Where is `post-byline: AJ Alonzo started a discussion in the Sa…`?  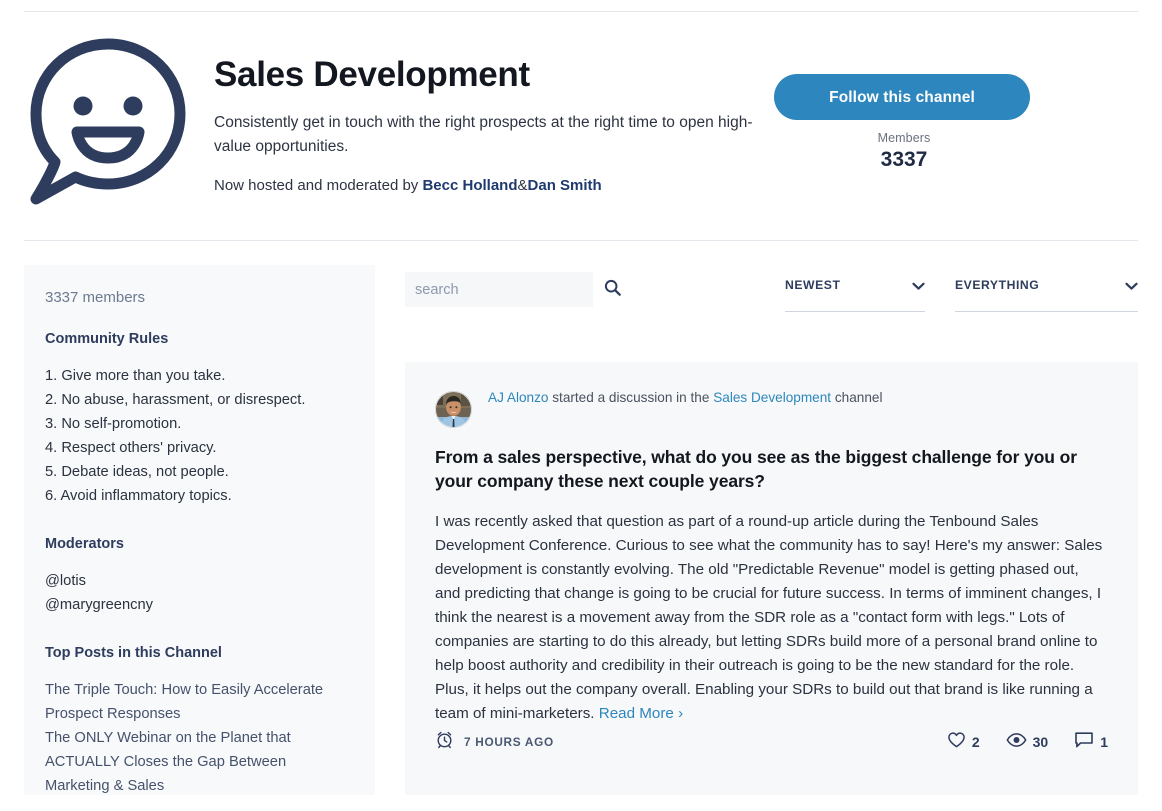
post-byline: AJ Alonzo started a discussion in the Sa… is located at coordinates (798, 398).